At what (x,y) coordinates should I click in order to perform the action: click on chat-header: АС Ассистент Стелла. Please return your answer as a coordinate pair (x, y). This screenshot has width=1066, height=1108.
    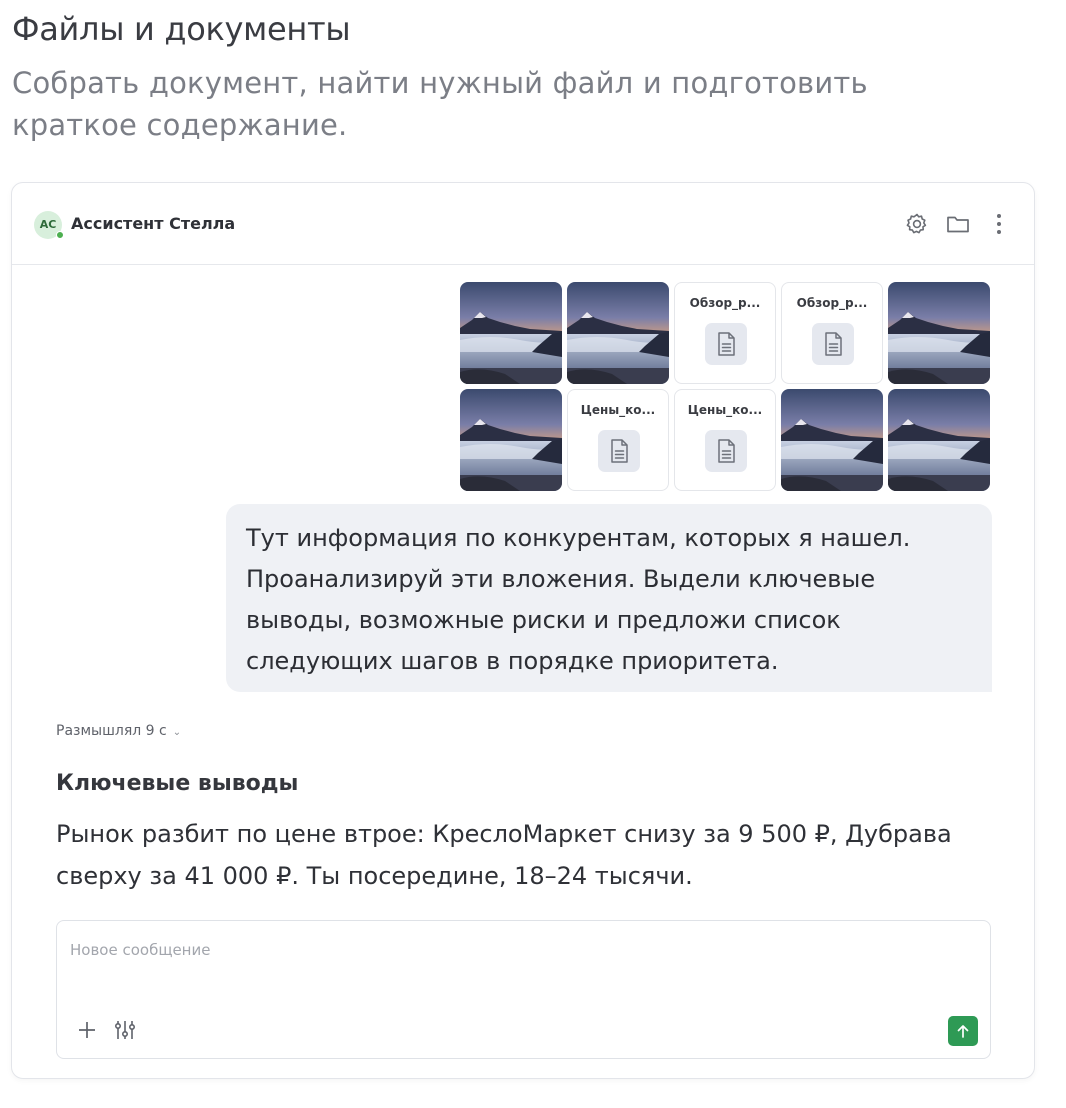
    Looking at the image, I should click on (523, 224).